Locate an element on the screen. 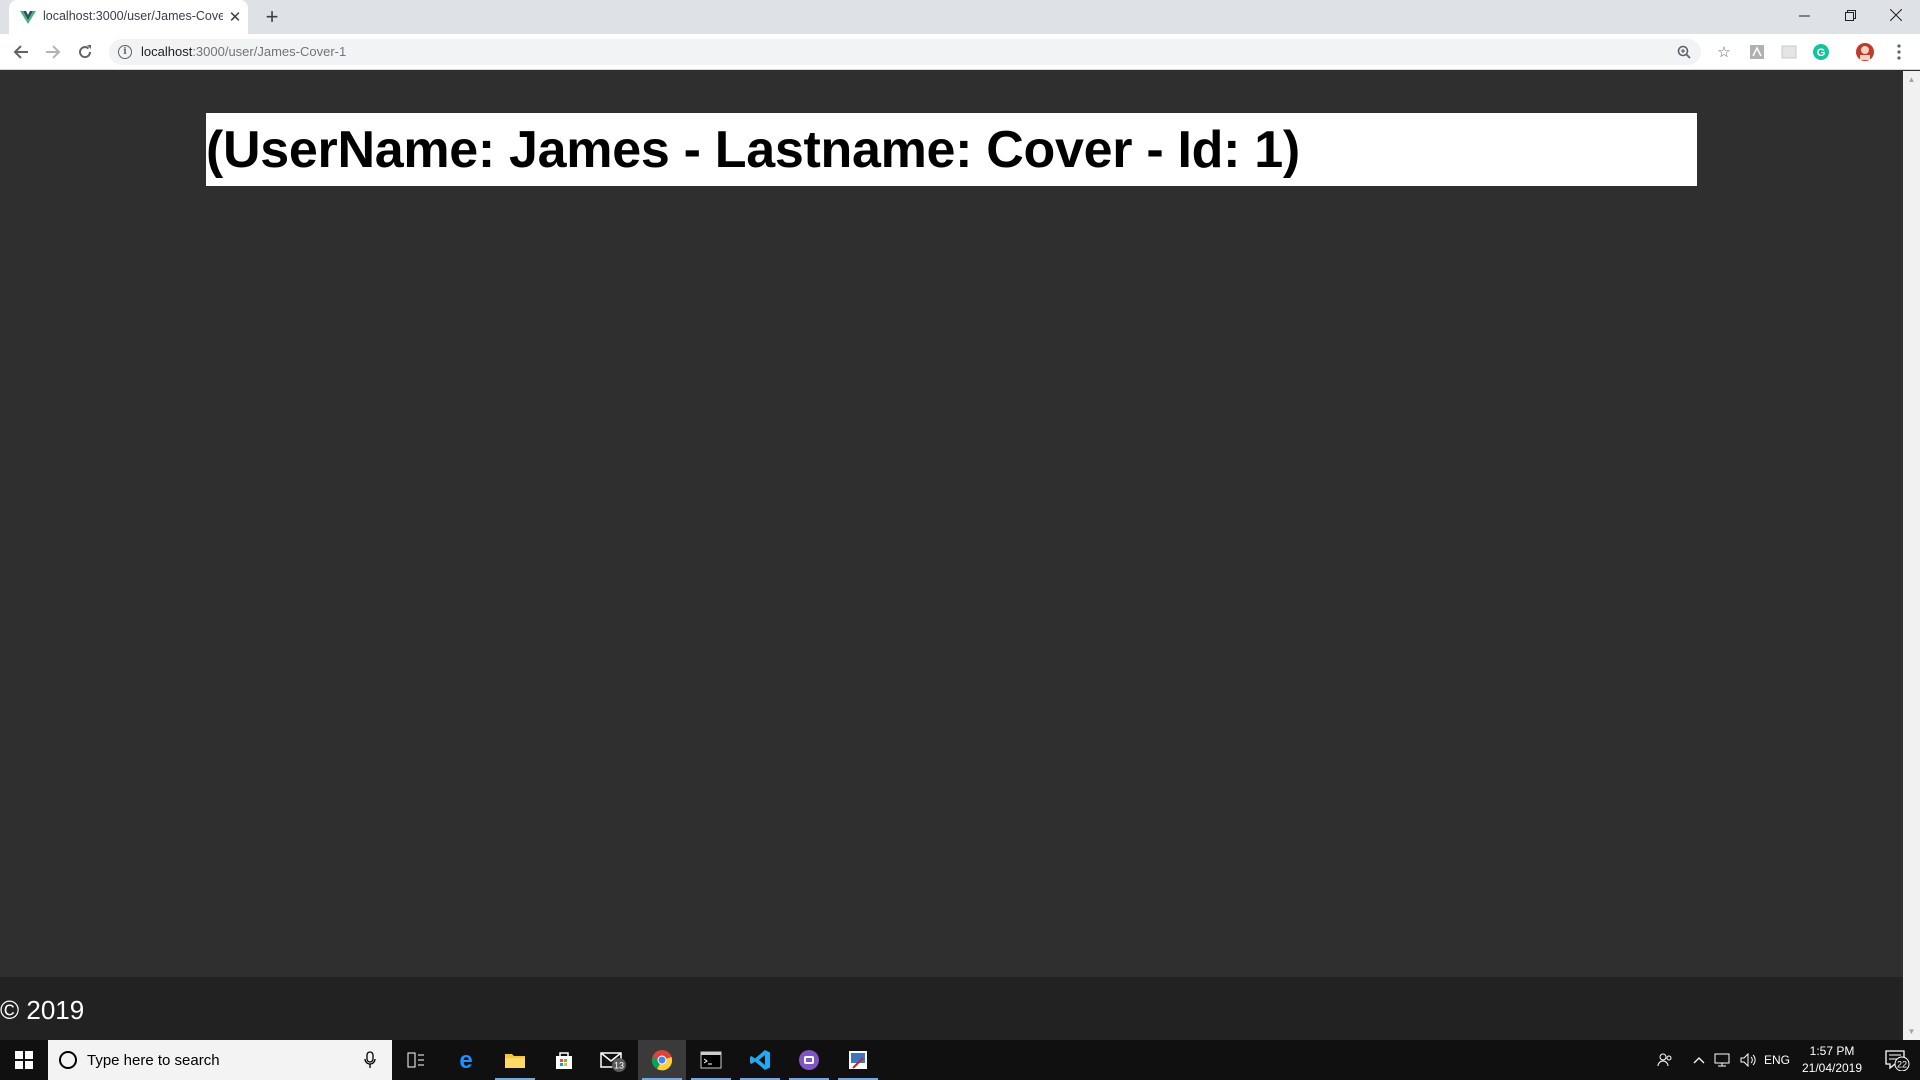 The width and height of the screenshot is (1920, 1080). browser-tab: localhost:3000/user/James-Cover-1 ✕ is located at coordinates (128, 17).